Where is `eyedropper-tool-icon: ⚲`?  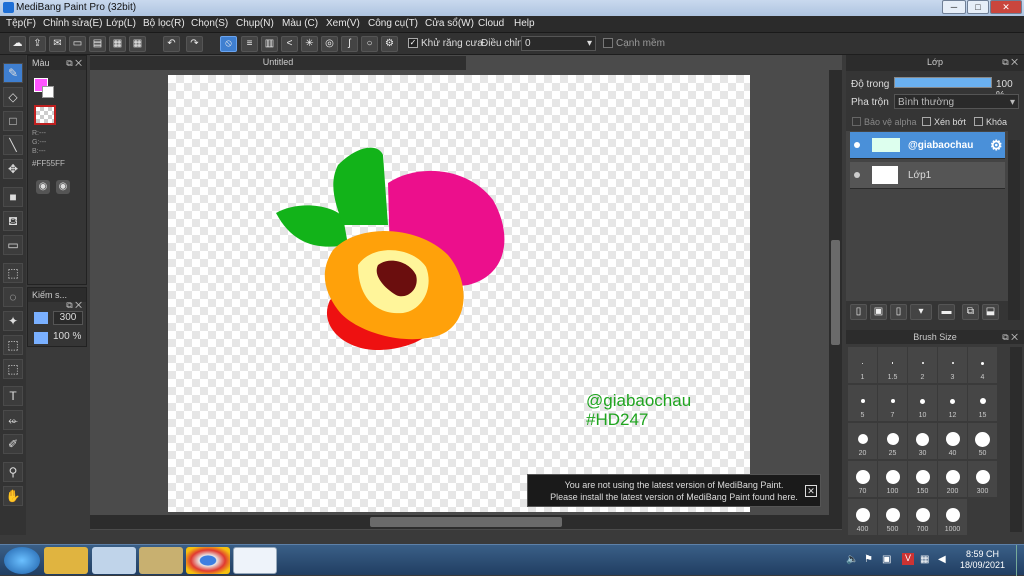 eyedropper-tool-icon: ⚲ is located at coordinates (13, 472).